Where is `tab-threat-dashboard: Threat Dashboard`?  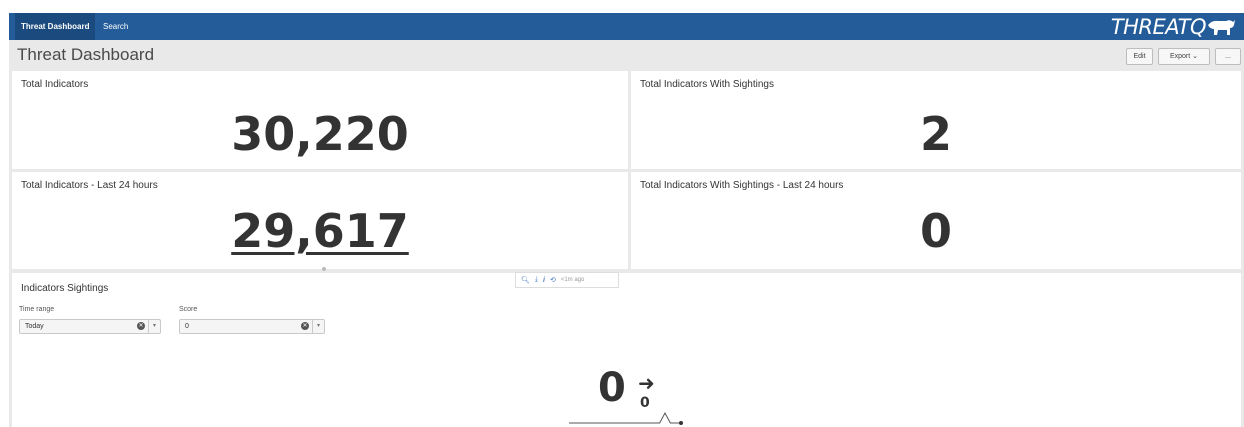 tab-threat-dashboard: Threat Dashboard is located at coordinates (55, 26).